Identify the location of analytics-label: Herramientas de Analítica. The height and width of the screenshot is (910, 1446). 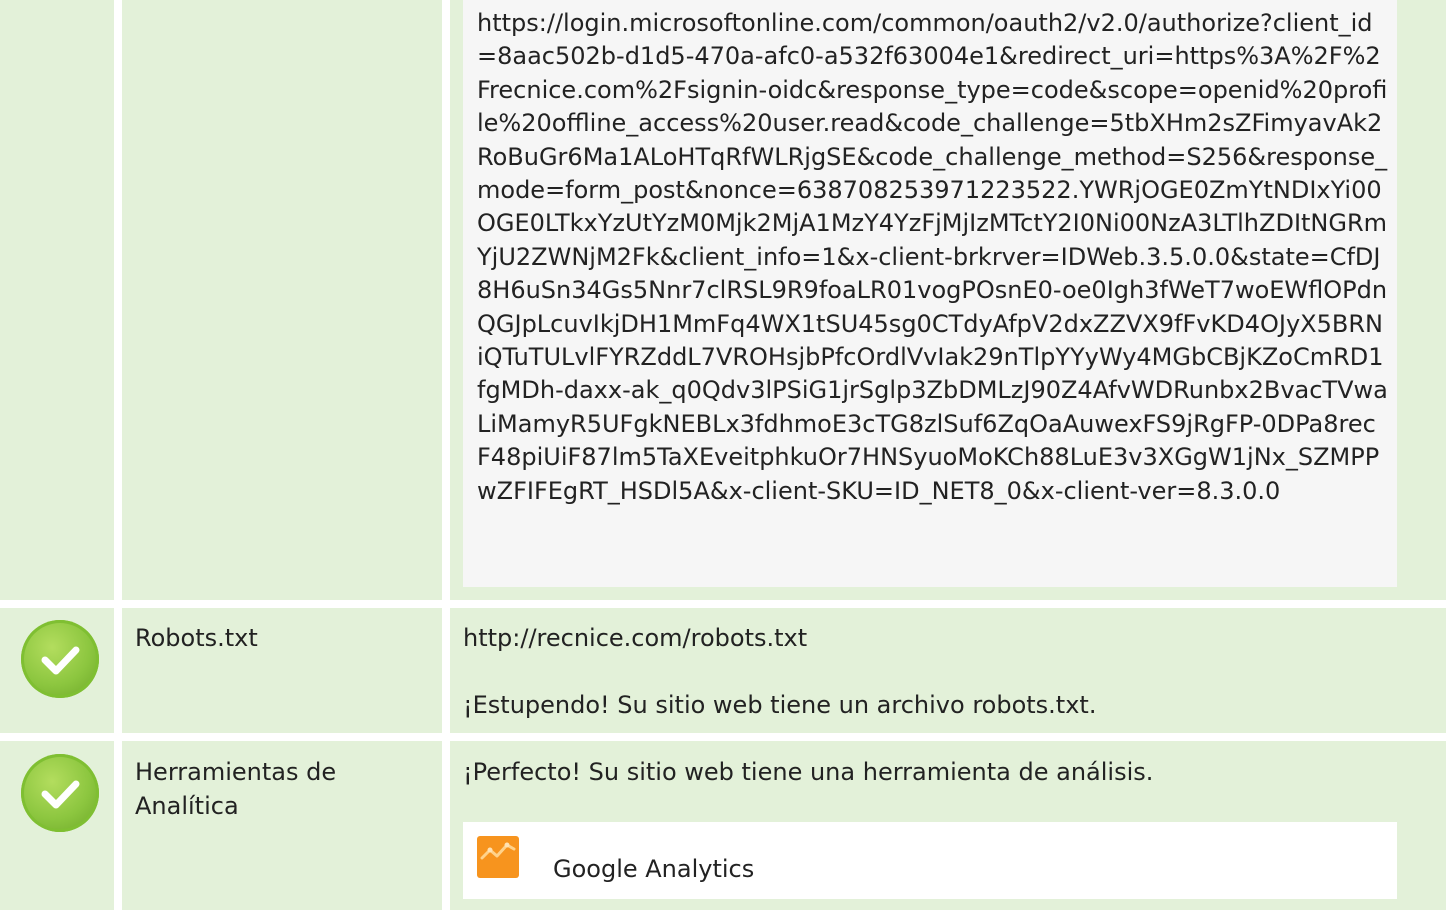
(236, 789).